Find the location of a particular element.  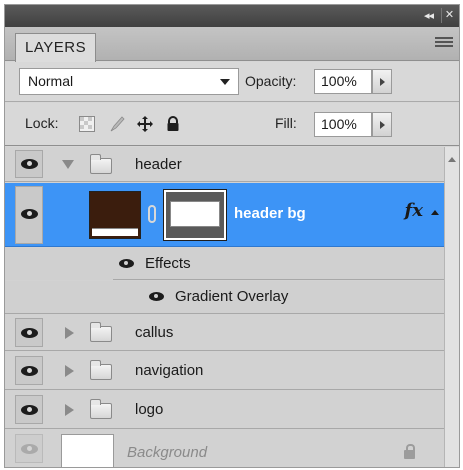

layer-row-background: Background is located at coordinates (225, 448).